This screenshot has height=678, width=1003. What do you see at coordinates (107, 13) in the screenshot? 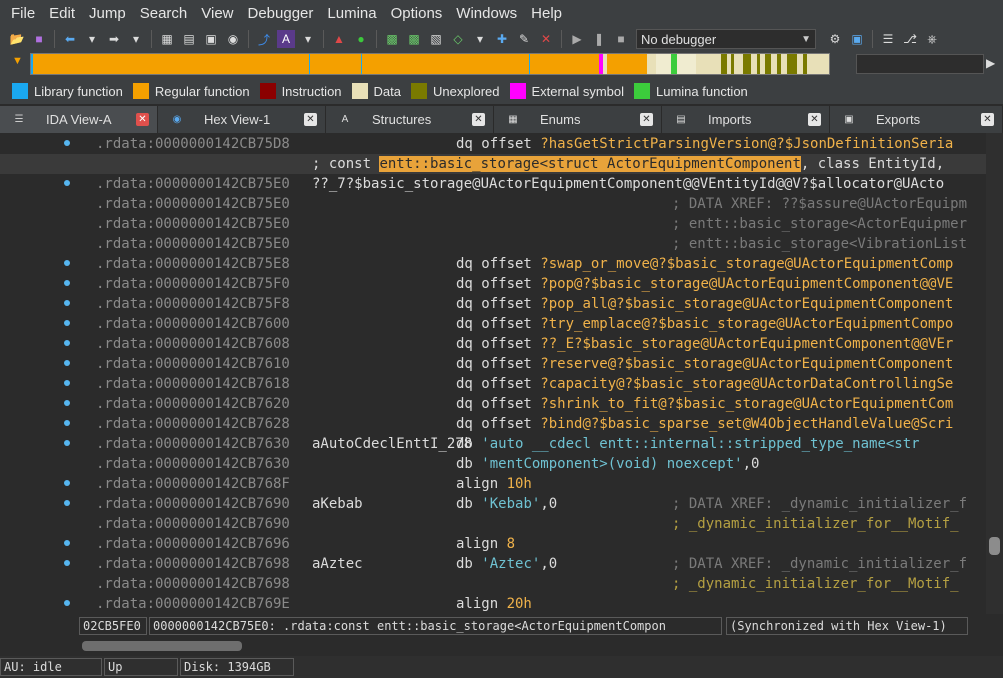
I see `menu-jump: Jump` at bounding box center [107, 13].